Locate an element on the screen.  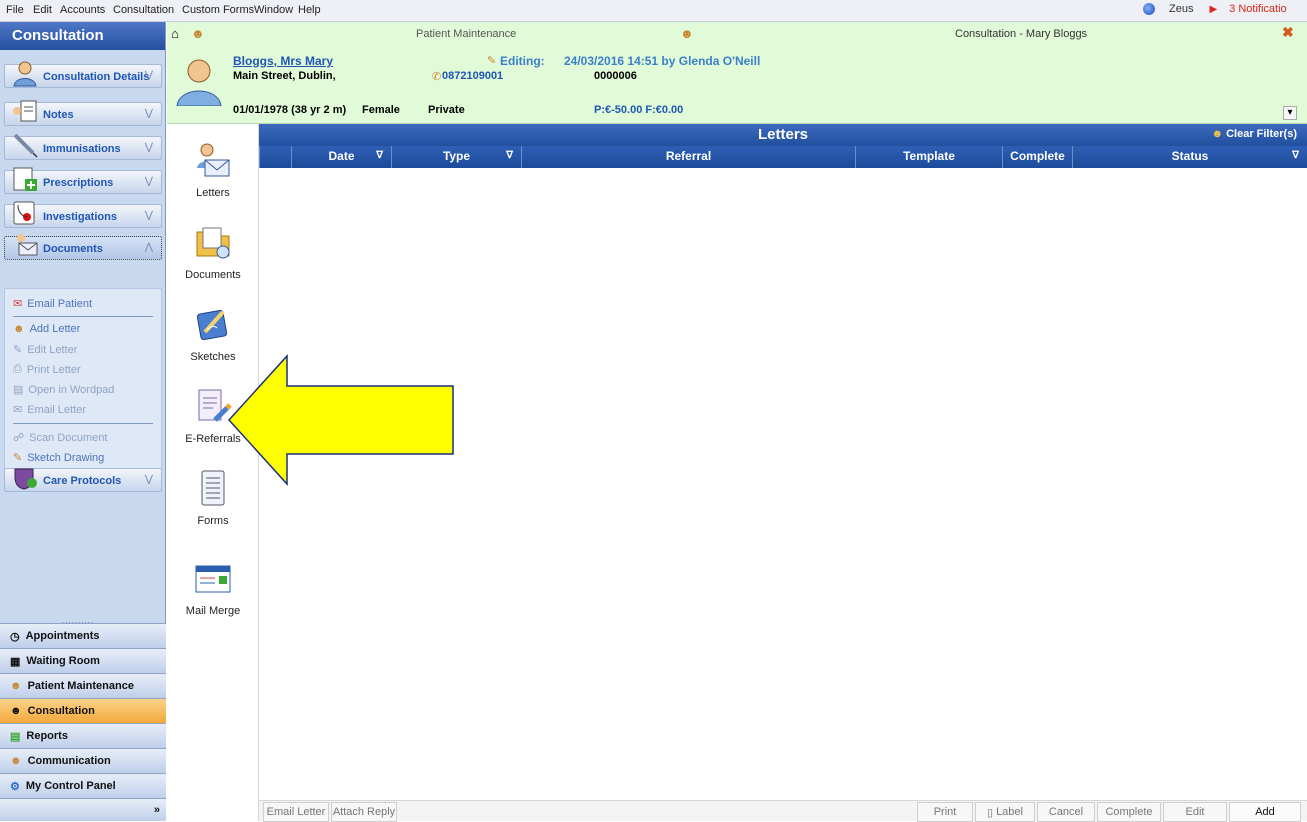
column-header-status: Status ∇ is located at coordinates (1189, 157).